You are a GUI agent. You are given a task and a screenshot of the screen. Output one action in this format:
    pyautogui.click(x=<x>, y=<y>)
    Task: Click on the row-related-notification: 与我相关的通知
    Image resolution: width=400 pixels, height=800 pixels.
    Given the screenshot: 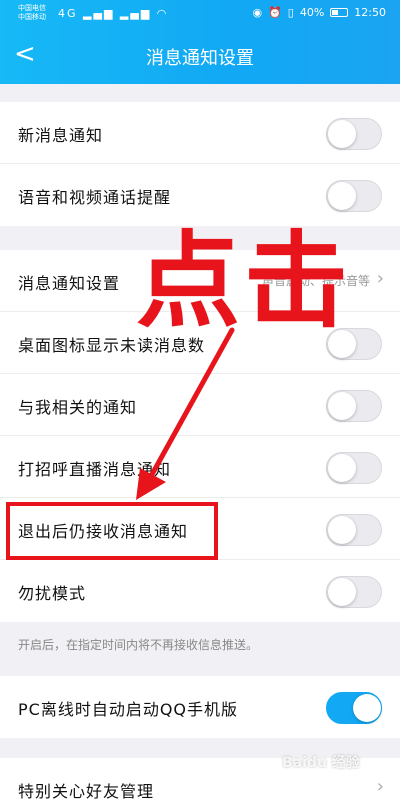 What is the action you would take?
    pyautogui.click(x=200, y=405)
    